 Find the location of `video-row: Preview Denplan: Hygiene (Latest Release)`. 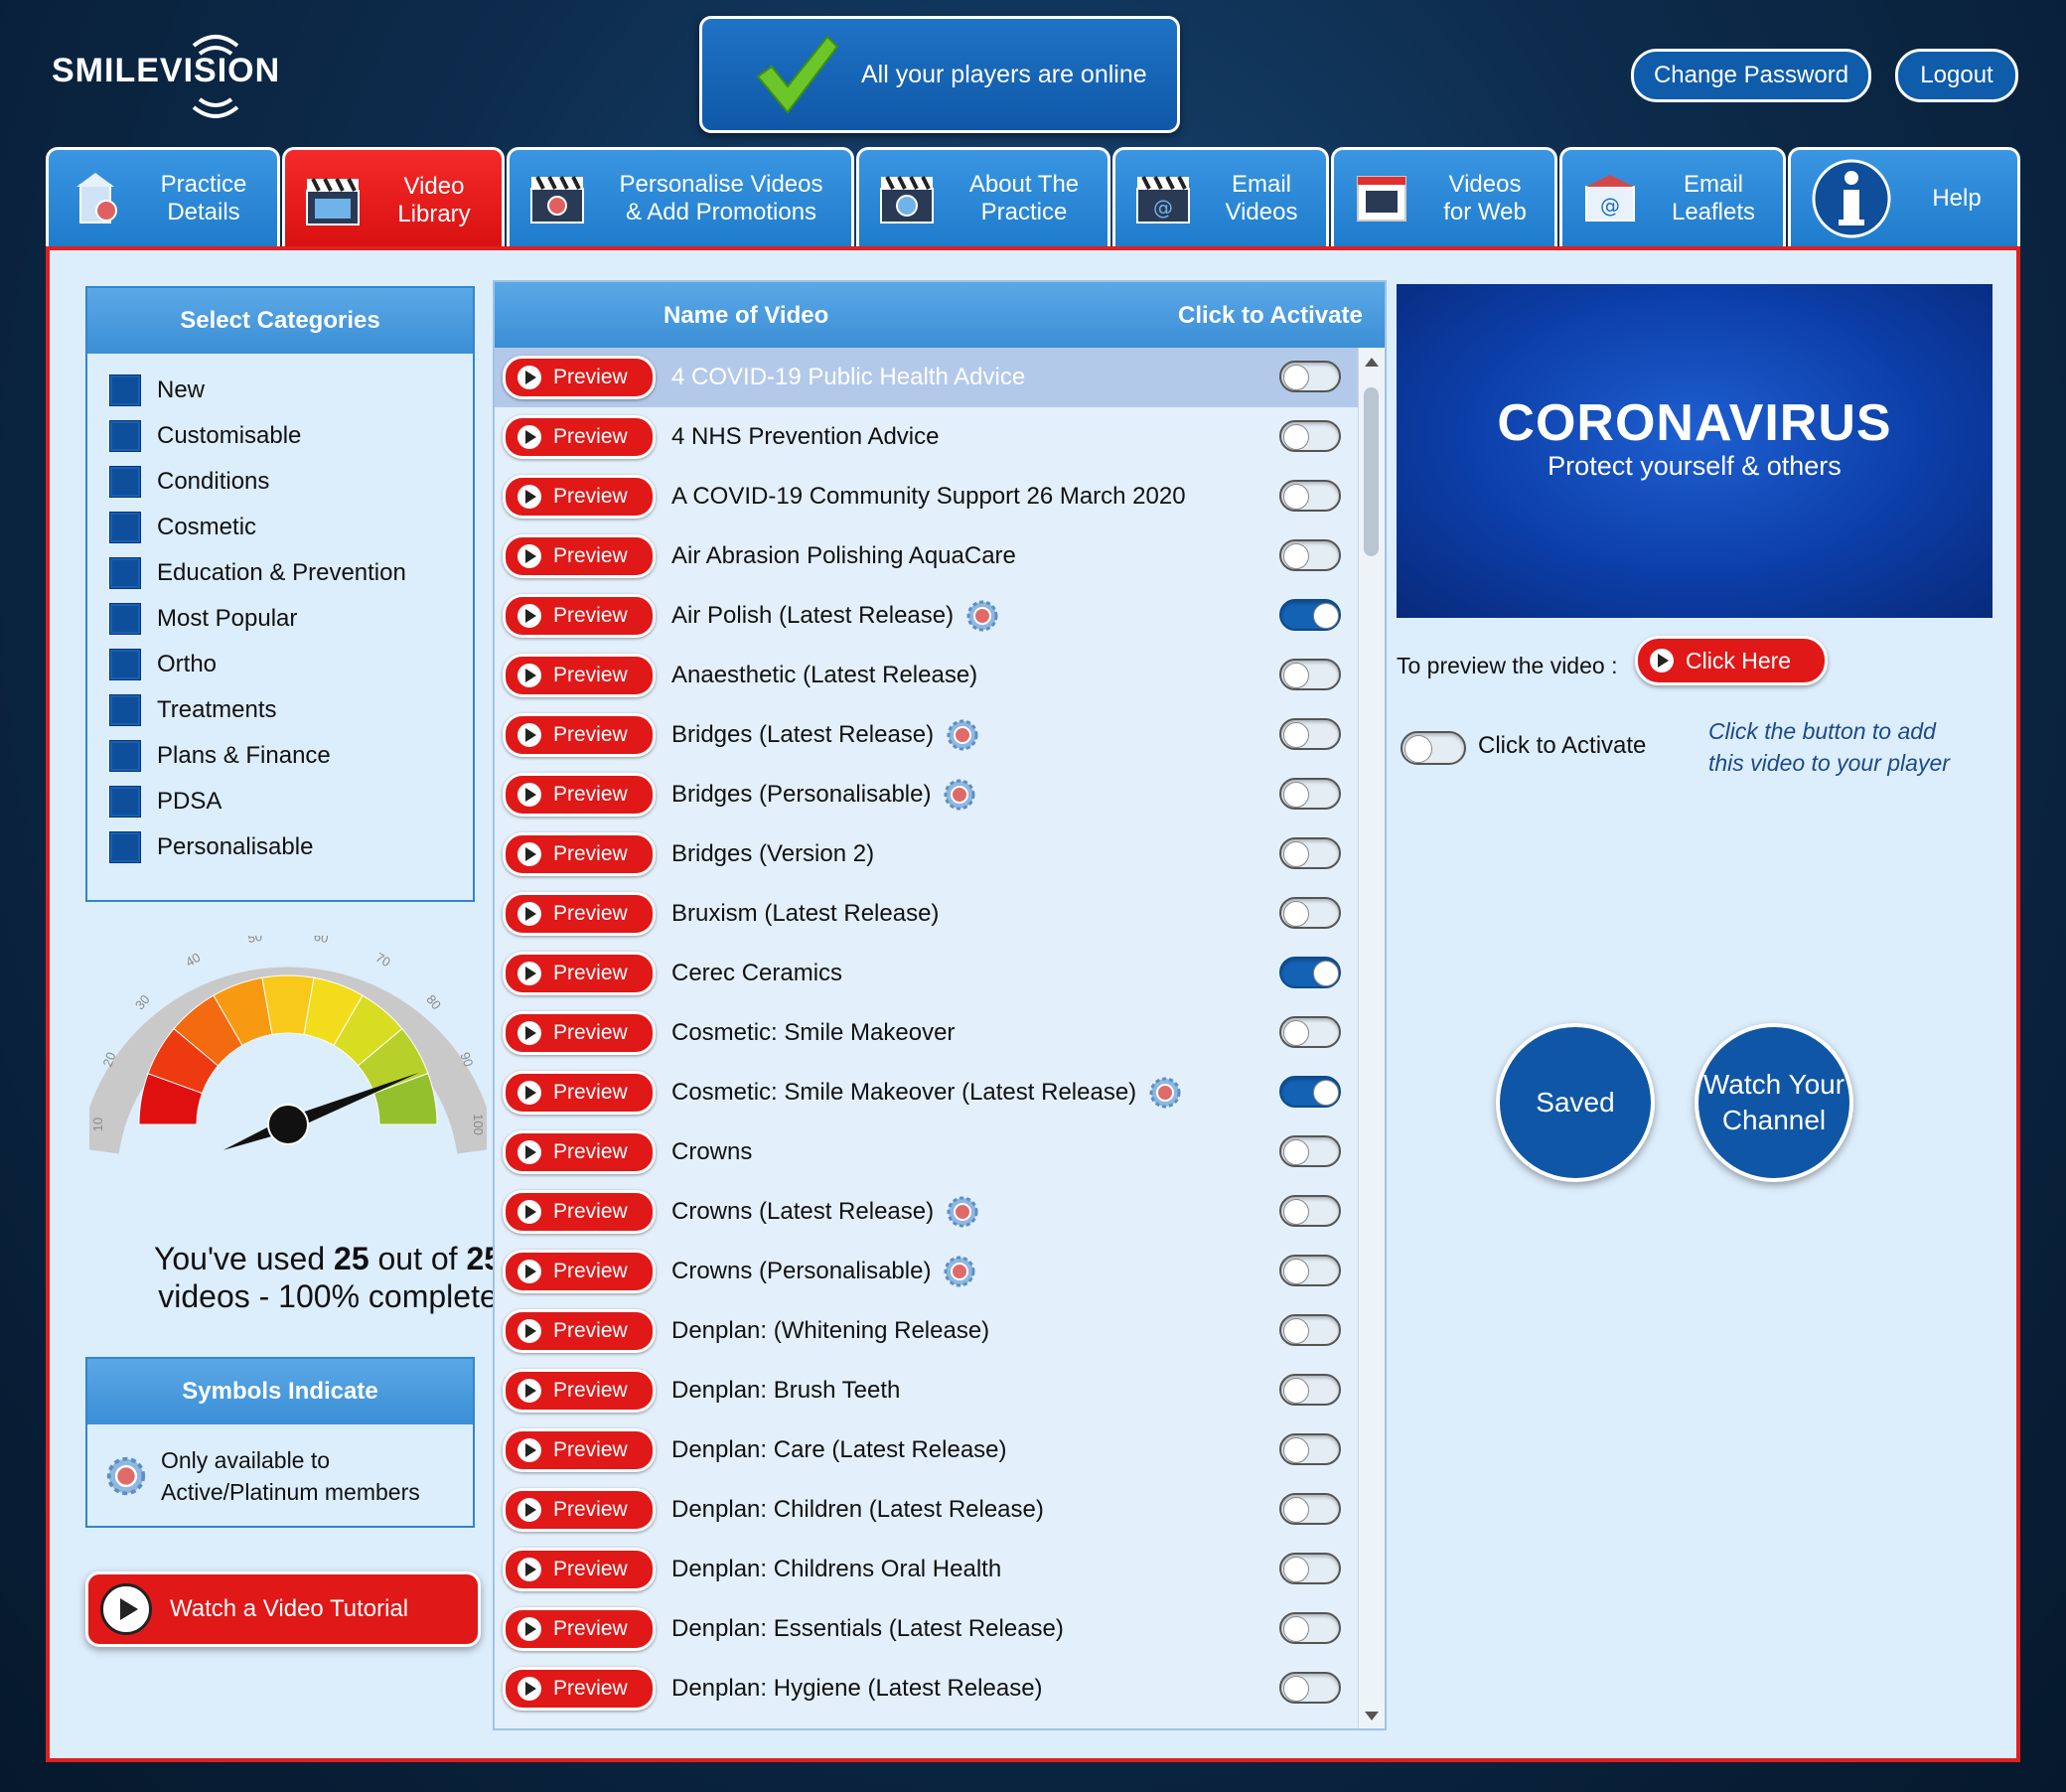

video-row: Preview Denplan: Hygiene (Latest Release) is located at coordinates (940, 1688).